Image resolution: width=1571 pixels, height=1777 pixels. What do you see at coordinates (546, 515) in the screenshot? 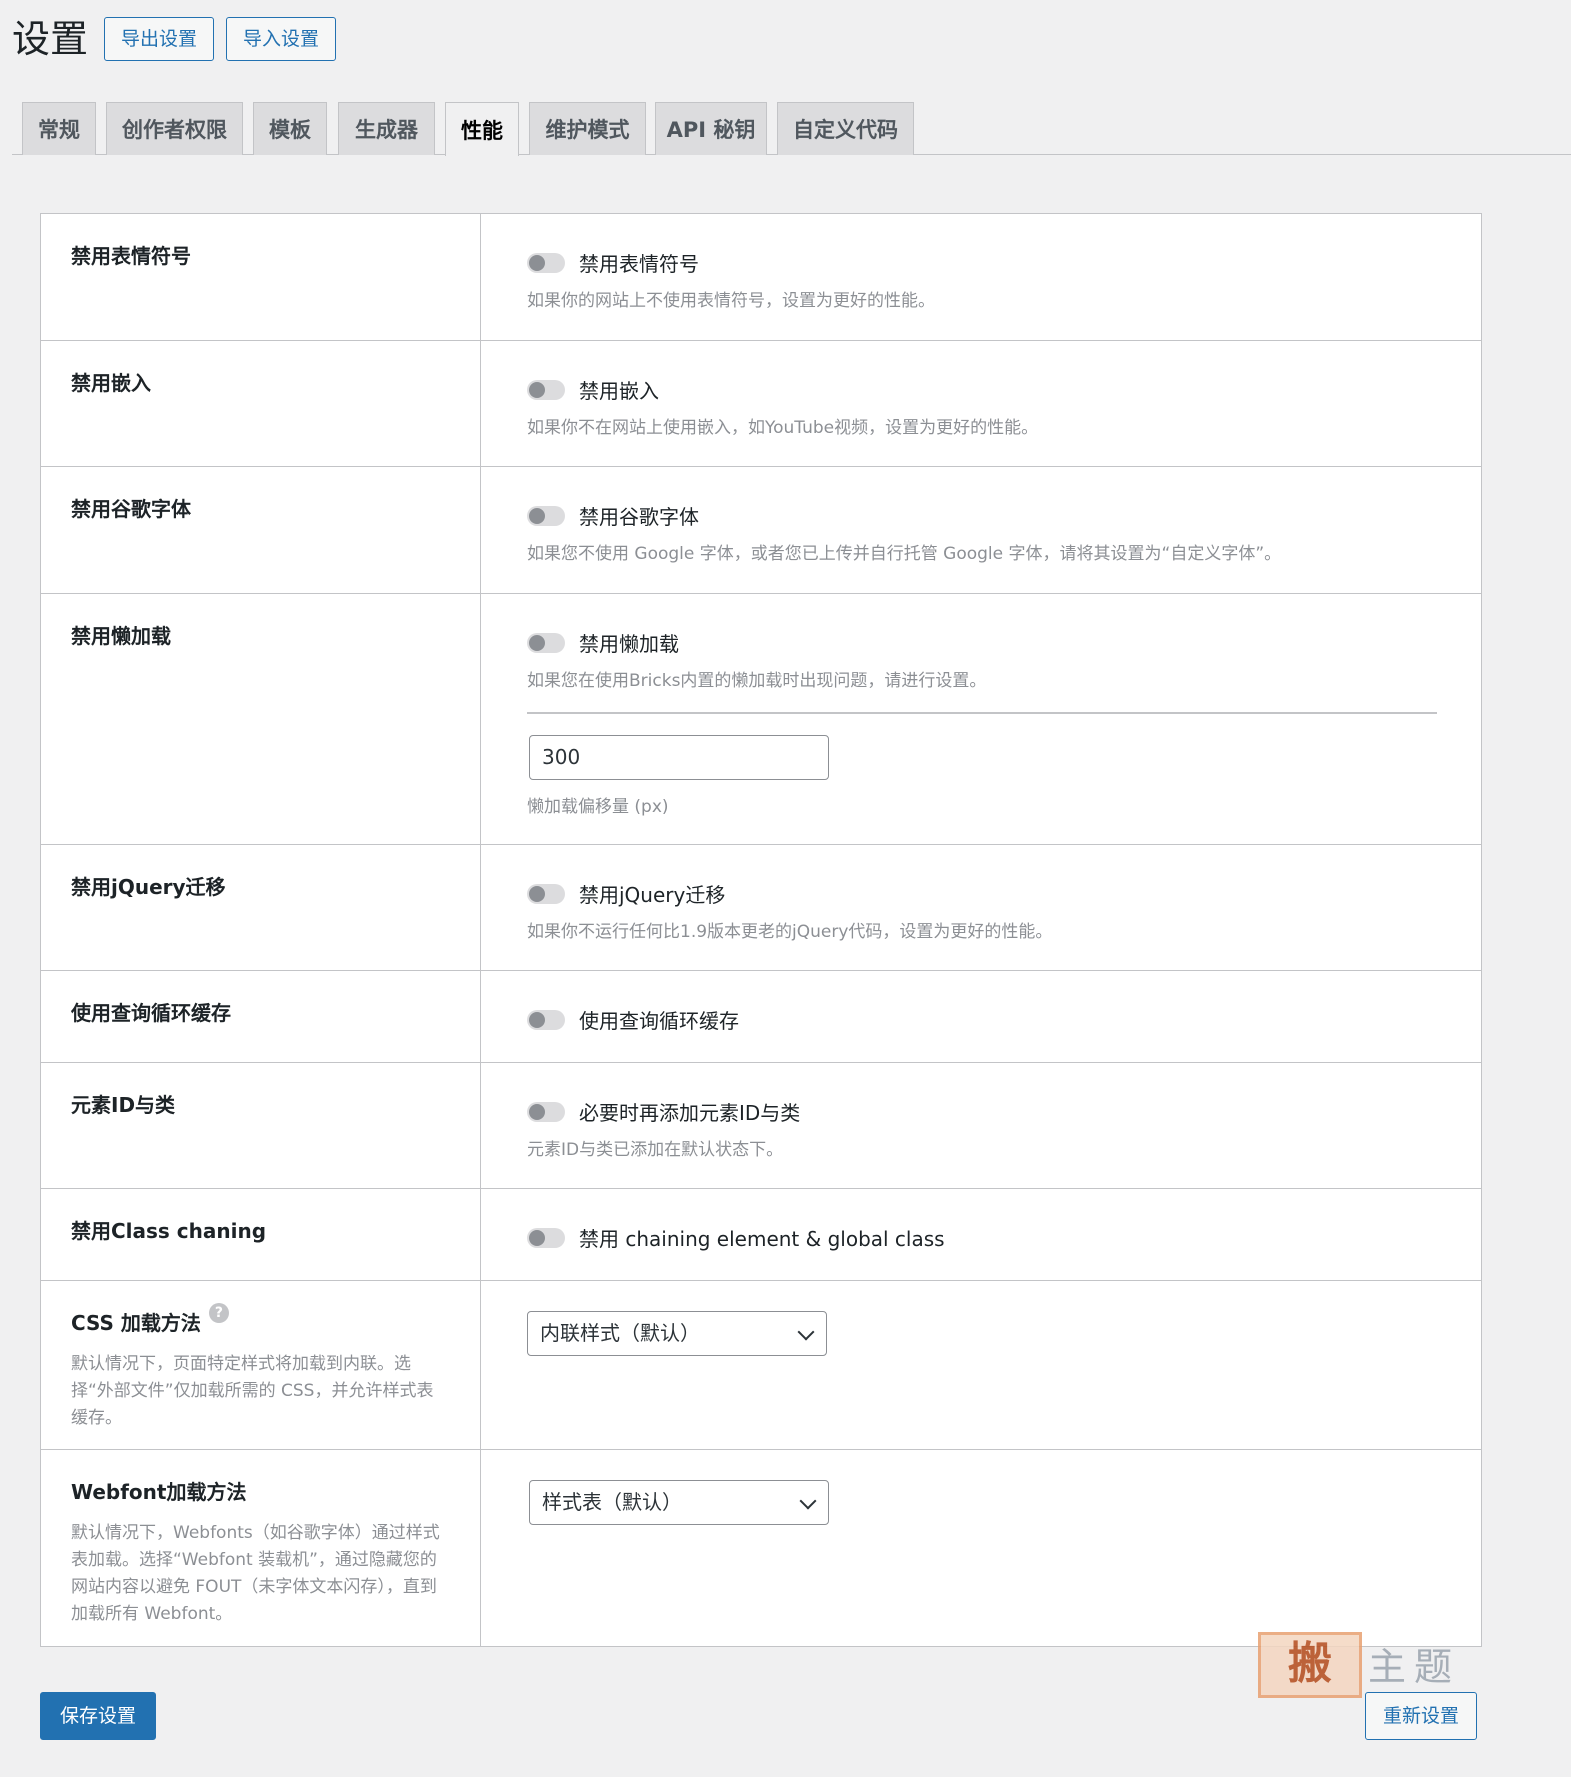
I see `disable-google-fonts-toggle` at bounding box center [546, 515].